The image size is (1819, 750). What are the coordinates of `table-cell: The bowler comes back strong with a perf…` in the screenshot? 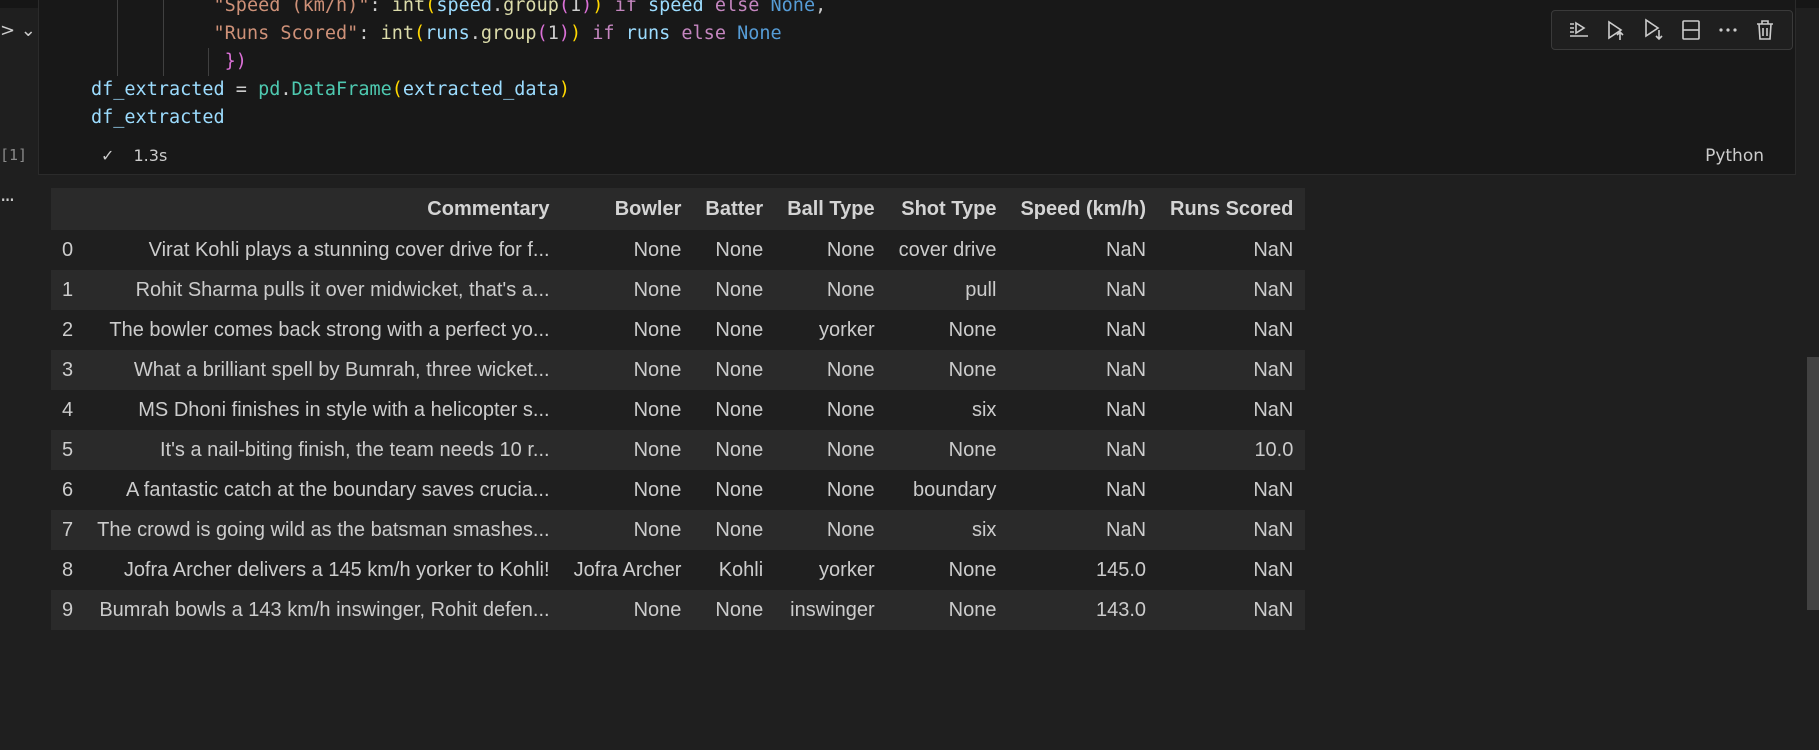 It's located at (329, 329).